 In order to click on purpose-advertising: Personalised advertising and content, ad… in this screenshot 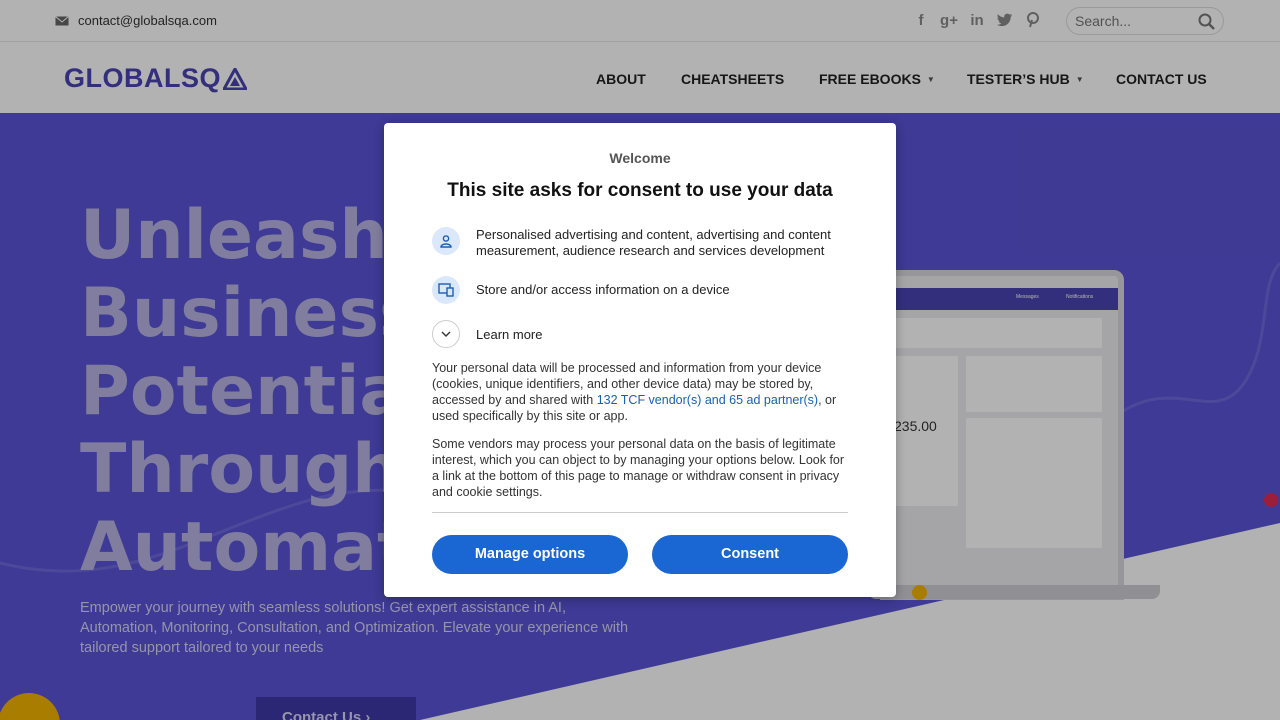, I will do `click(639, 243)`.